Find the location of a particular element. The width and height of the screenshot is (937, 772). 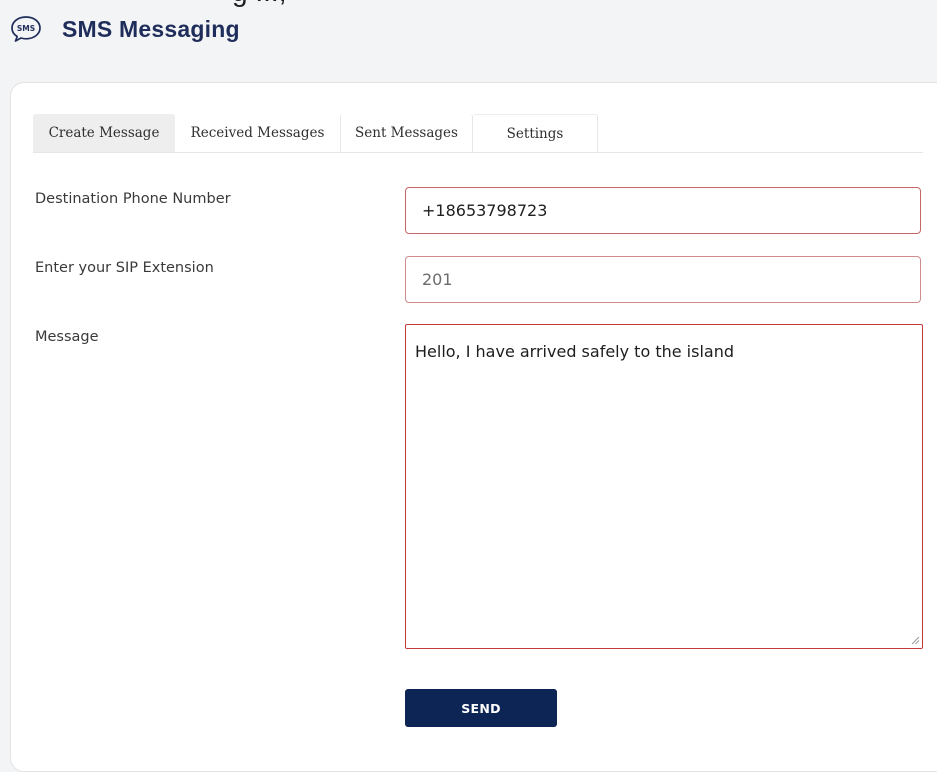

tab-create-message: Create Message is located at coordinates (104, 133).